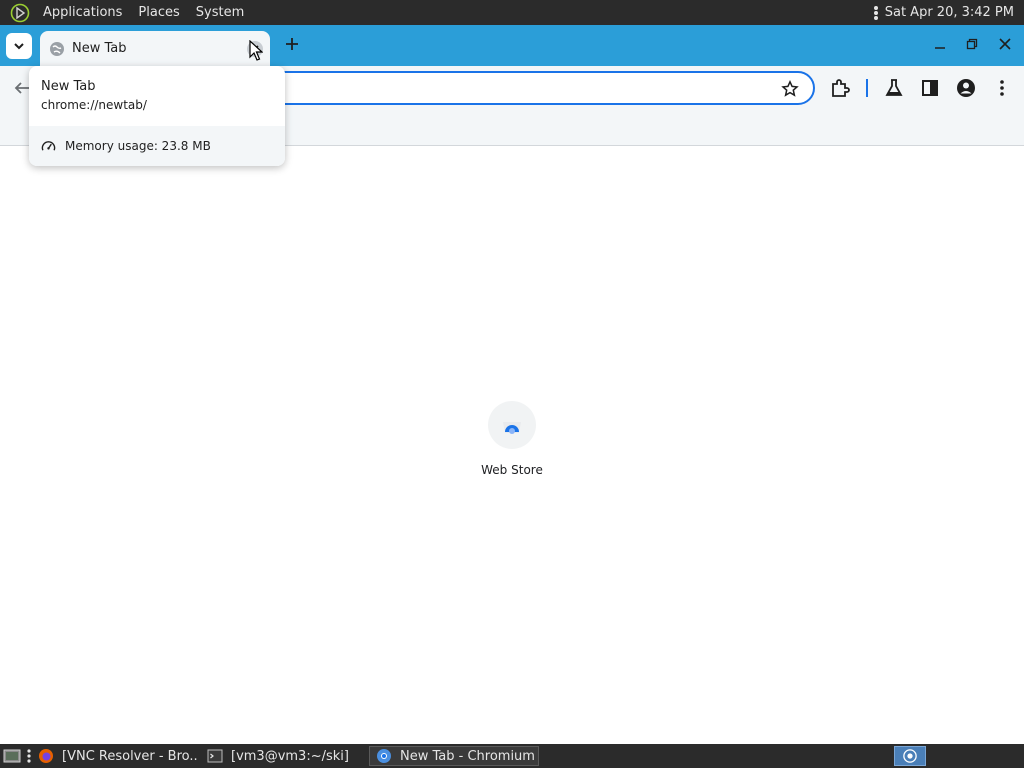 The image size is (1024, 768). I want to click on workspace-switcher, so click(910, 756).